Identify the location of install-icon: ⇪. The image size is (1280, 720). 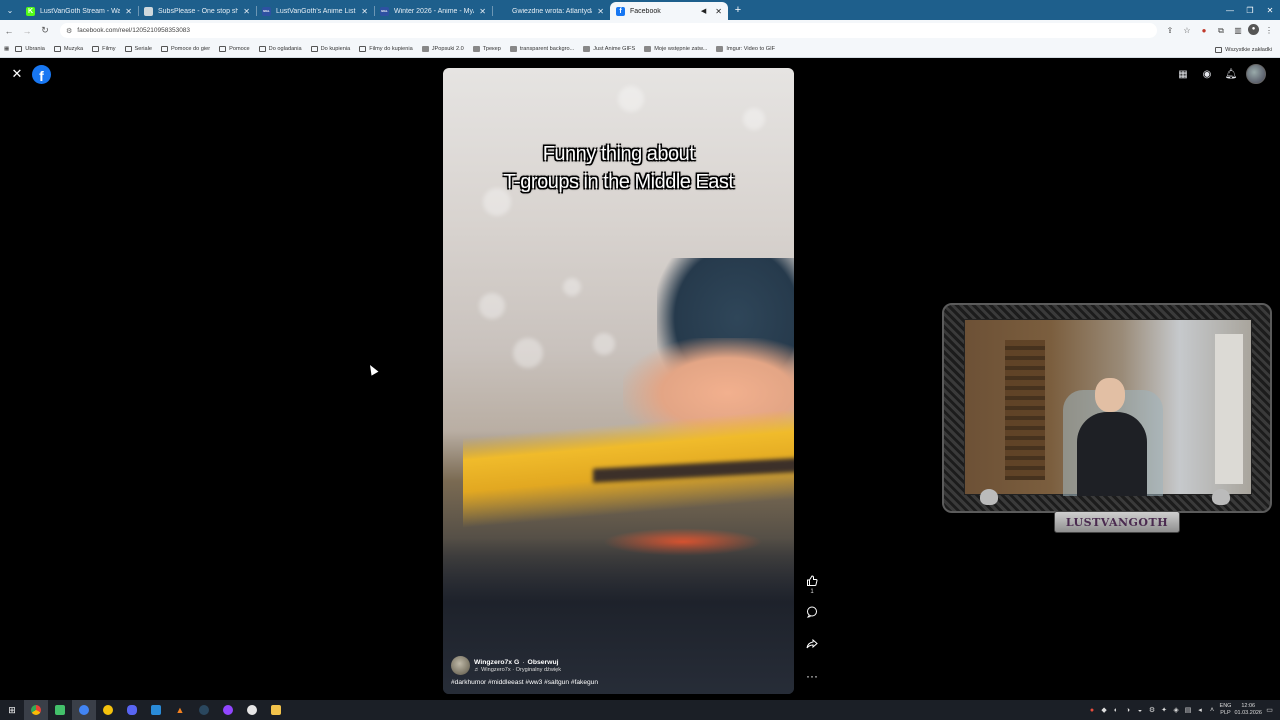
(1170, 31).